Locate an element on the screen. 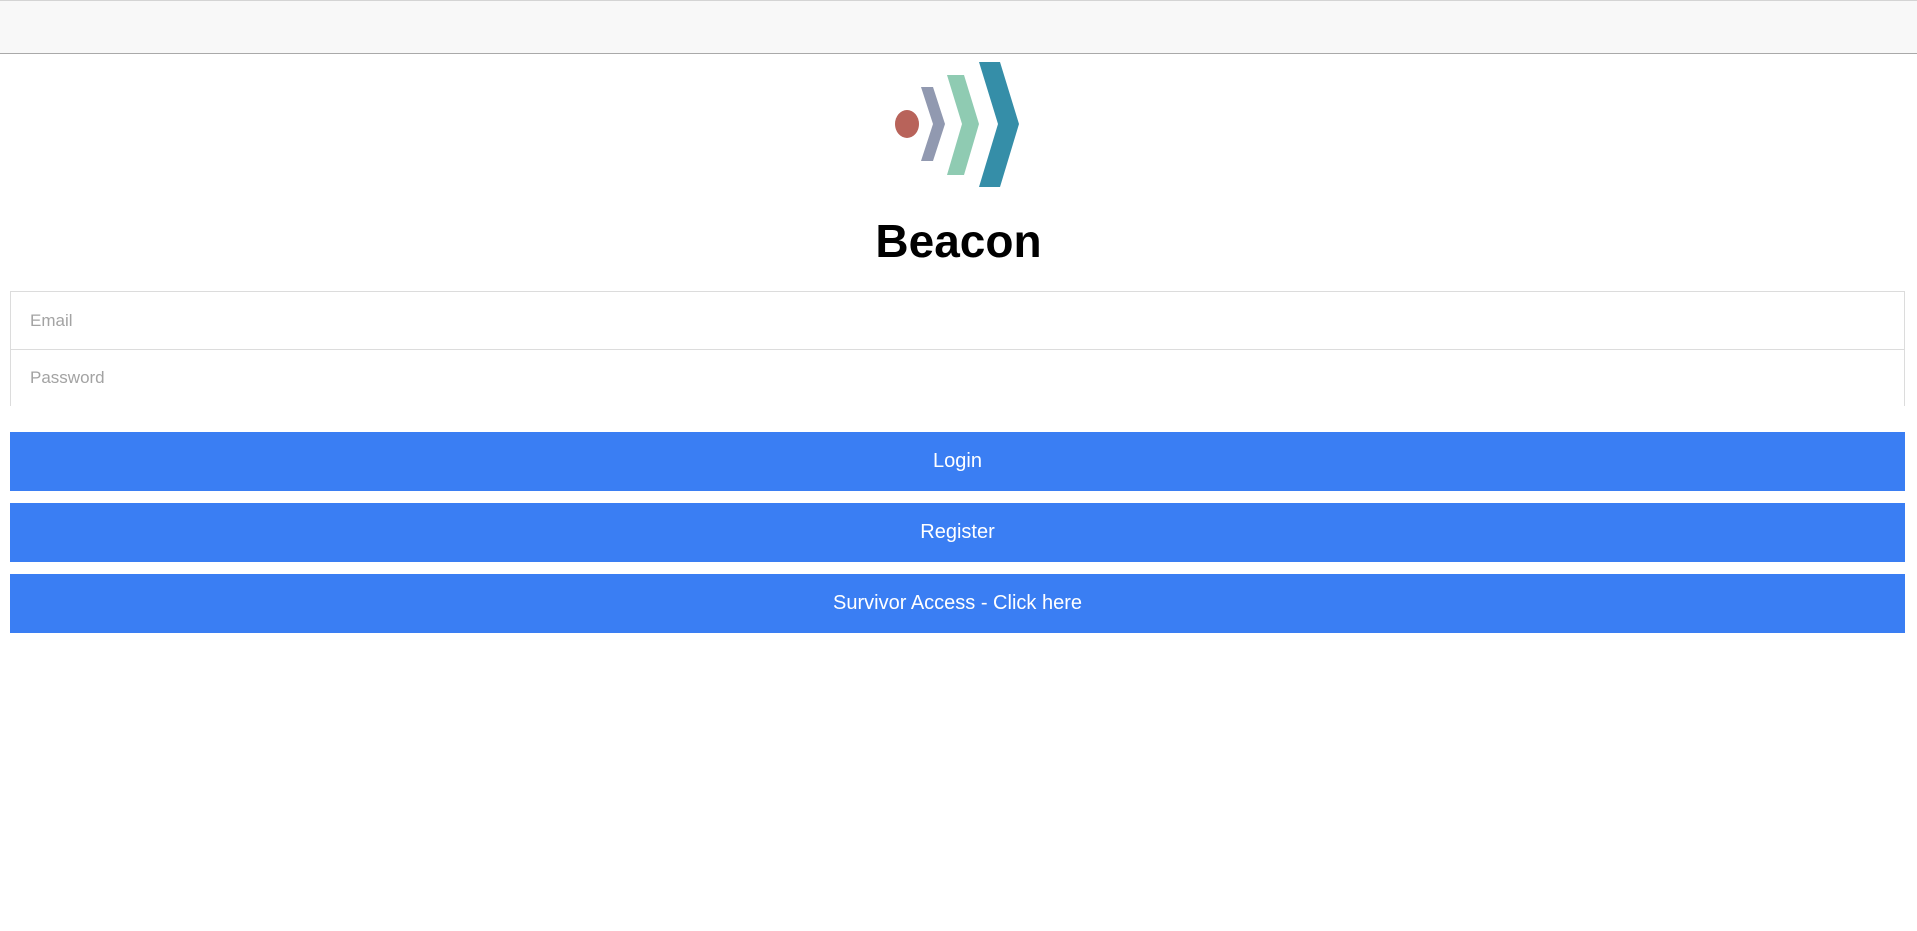  login-form is located at coordinates (957, 348).